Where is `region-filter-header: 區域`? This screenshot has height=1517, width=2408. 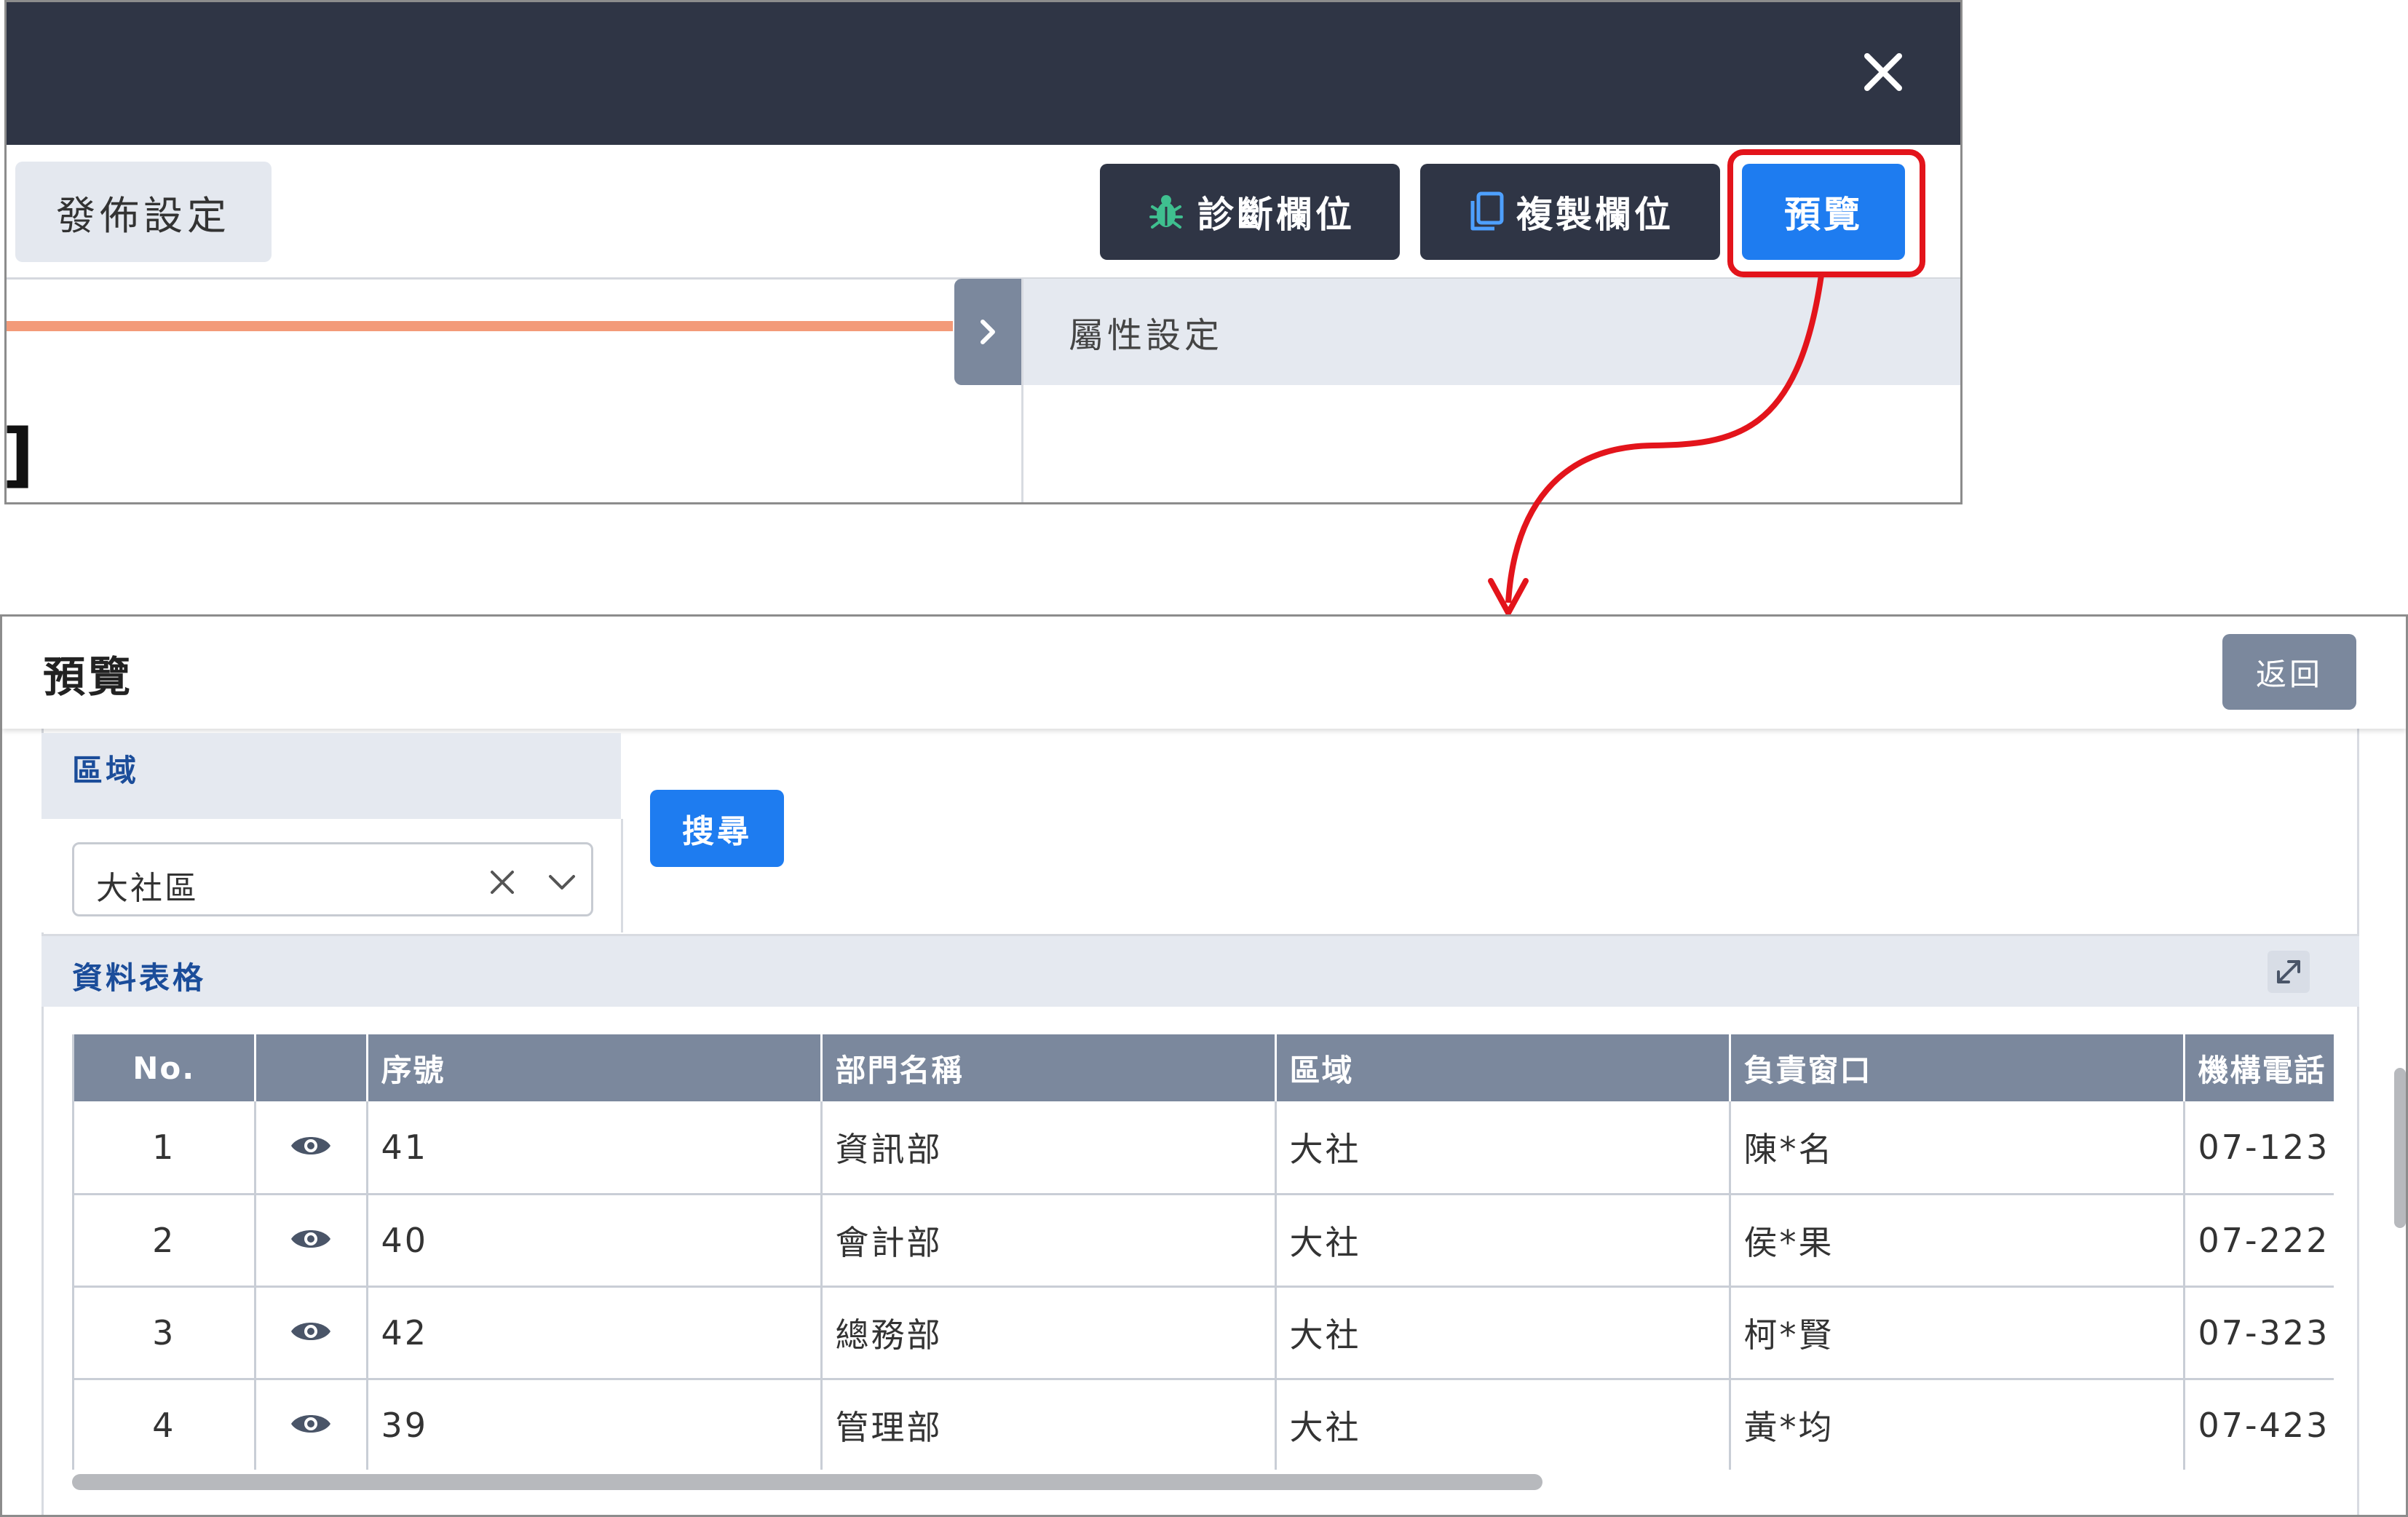 region-filter-header: 區域 is located at coordinates (331, 776).